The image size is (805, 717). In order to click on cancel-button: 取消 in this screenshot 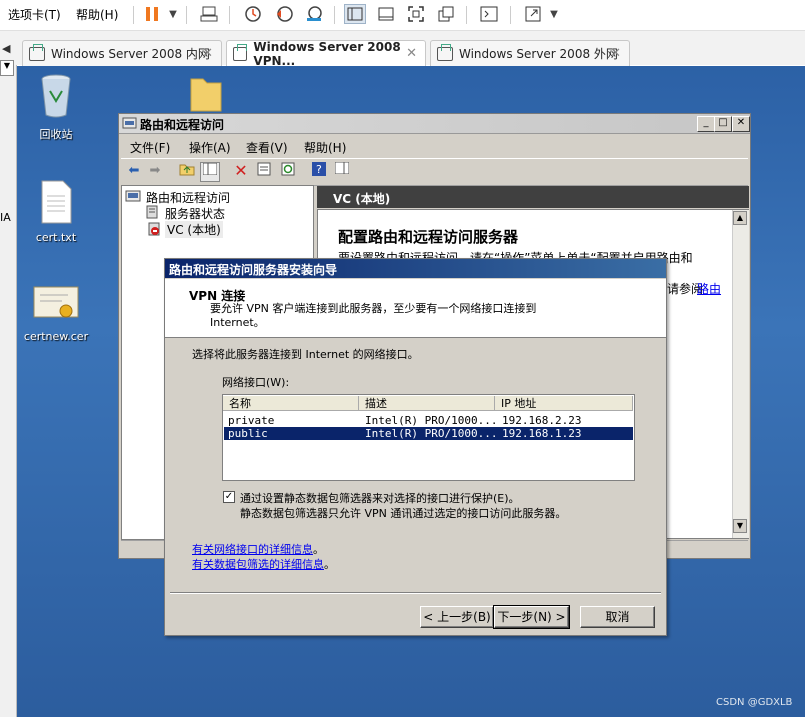, I will do `click(617, 617)`.